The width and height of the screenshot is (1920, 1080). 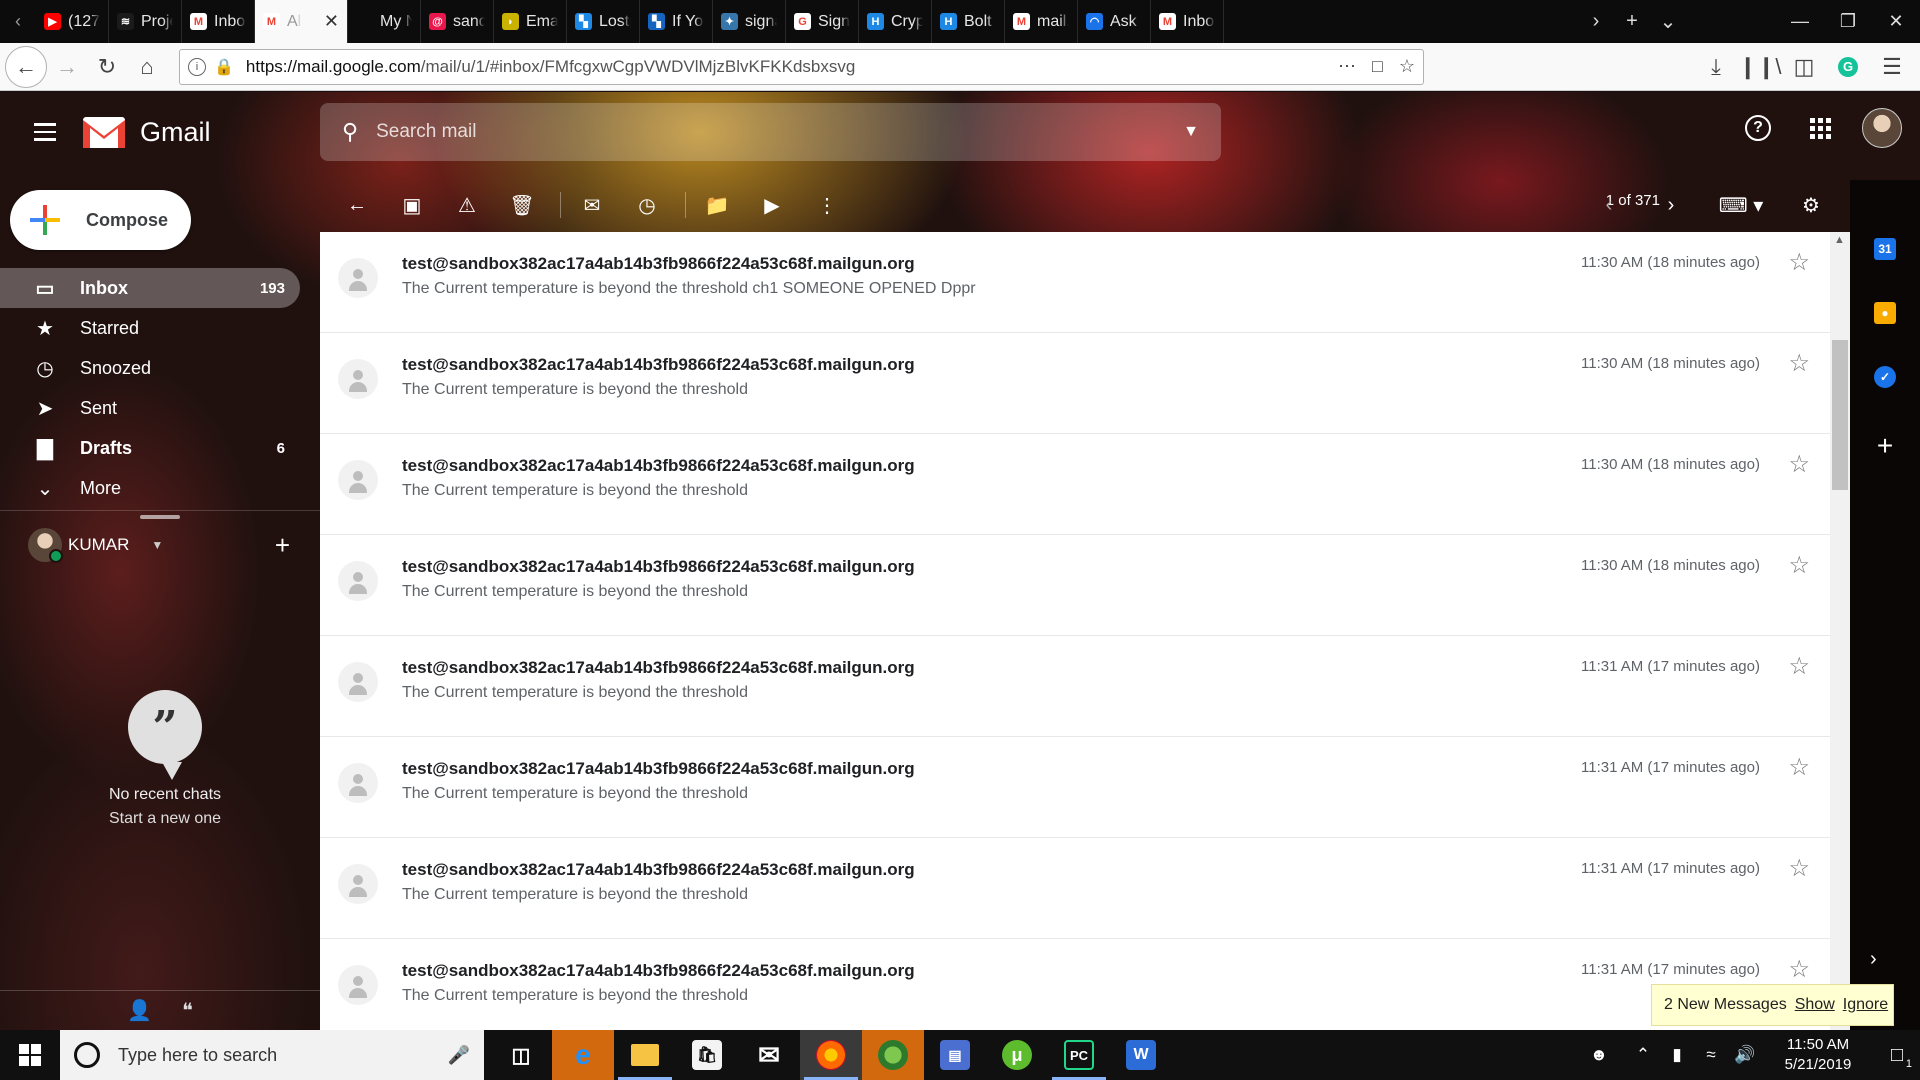 What do you see at coordinates (1741, 205) in the screenshot?
I see `keyboard-input-tools-icon: ⌨ ▾` at bounding box center [1741, 205].